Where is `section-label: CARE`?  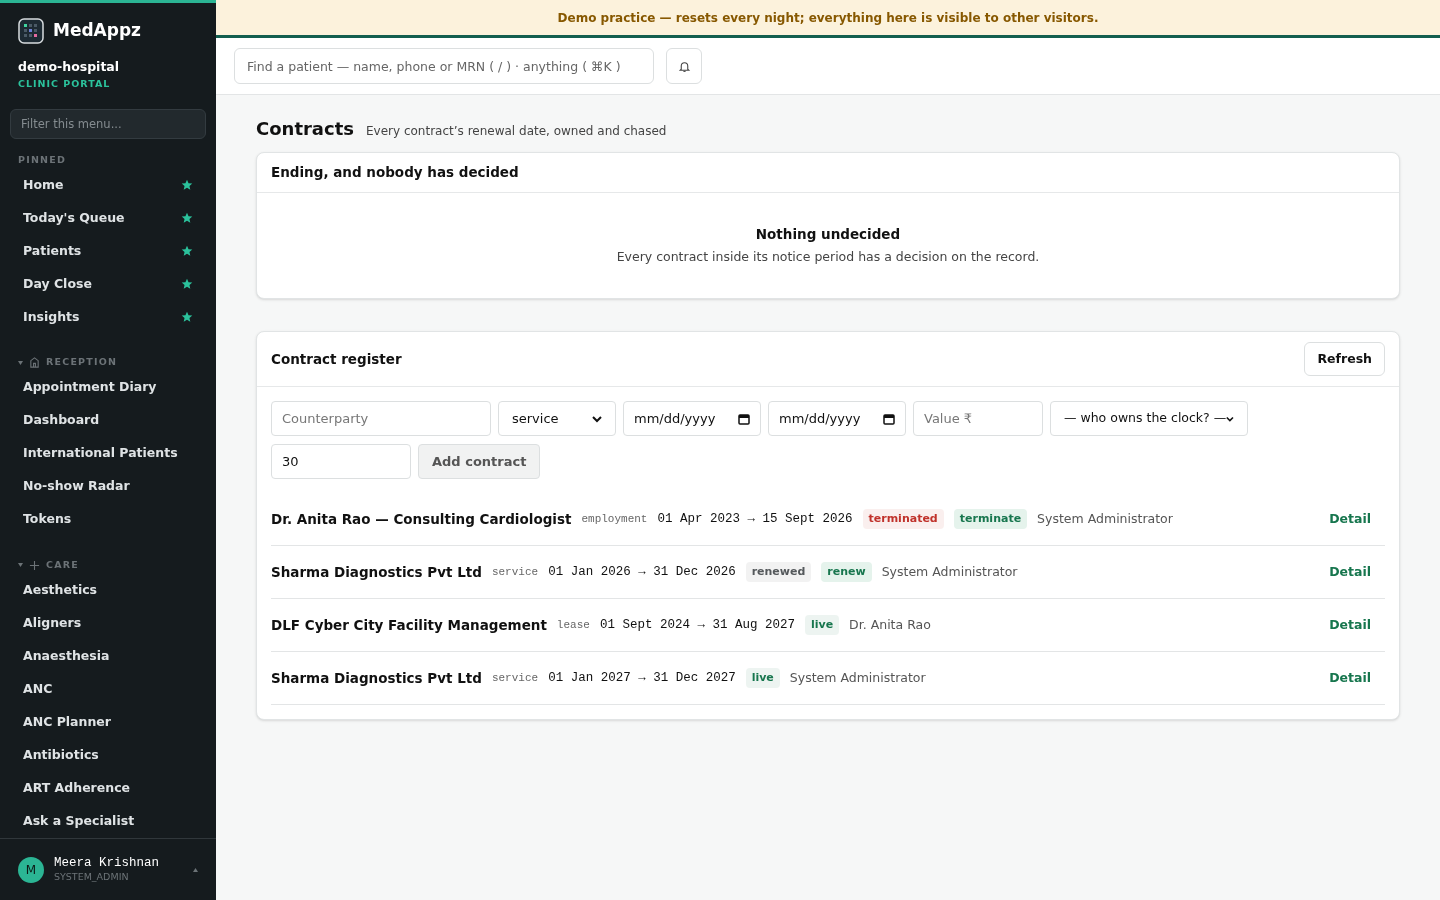
section-label: CARE is located at coordinates (62, 565).